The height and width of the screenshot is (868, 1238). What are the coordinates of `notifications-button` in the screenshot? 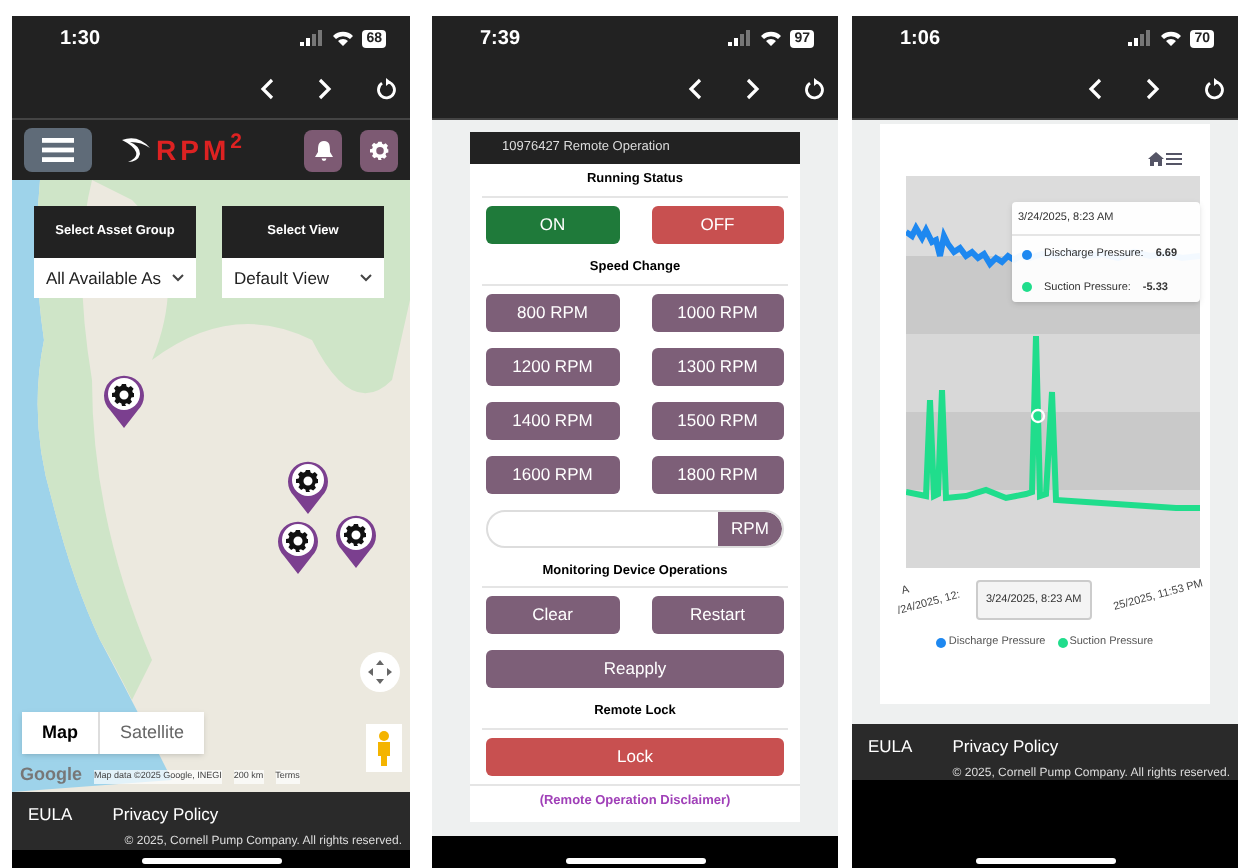 It's located at (323, 150).